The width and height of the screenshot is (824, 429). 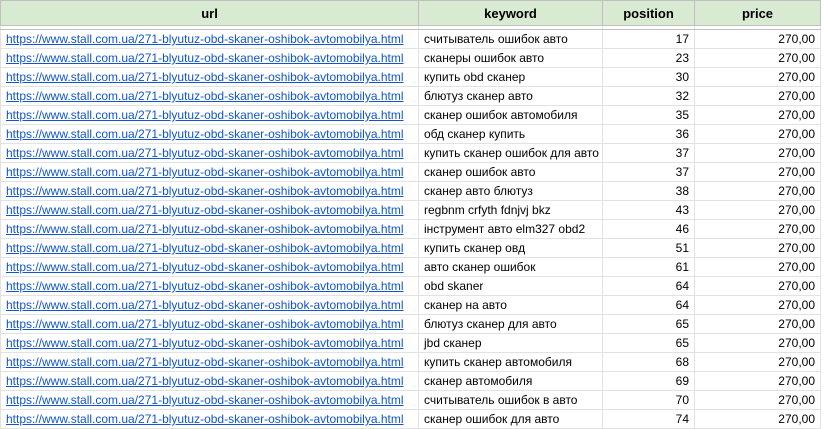 I want to click on position-cell: 61, so click(x=648, y=267).